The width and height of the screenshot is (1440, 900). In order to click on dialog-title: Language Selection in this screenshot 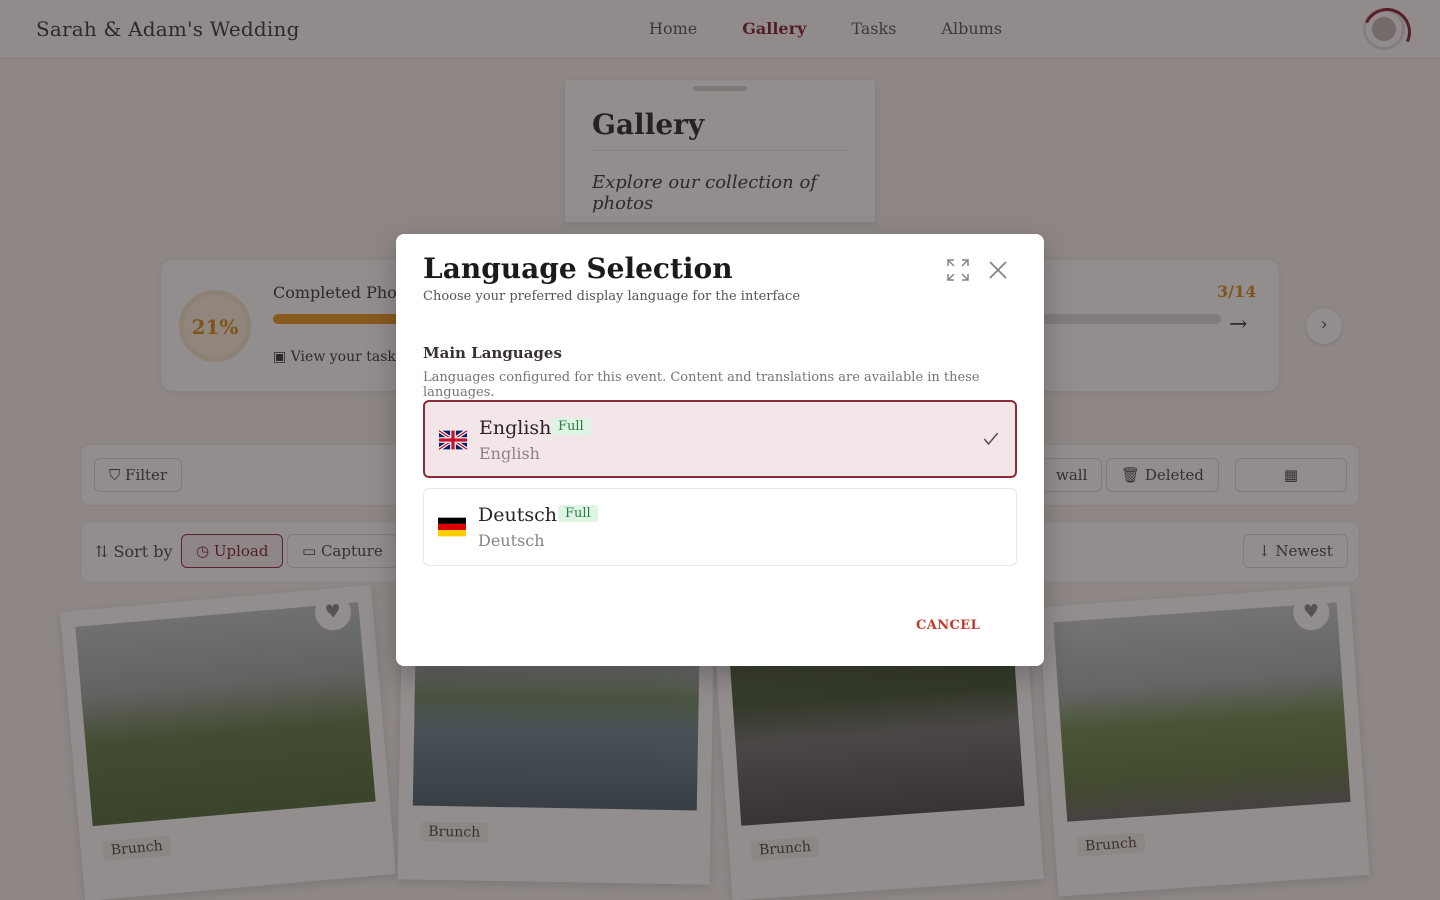, I will do `click(578, 268)`.